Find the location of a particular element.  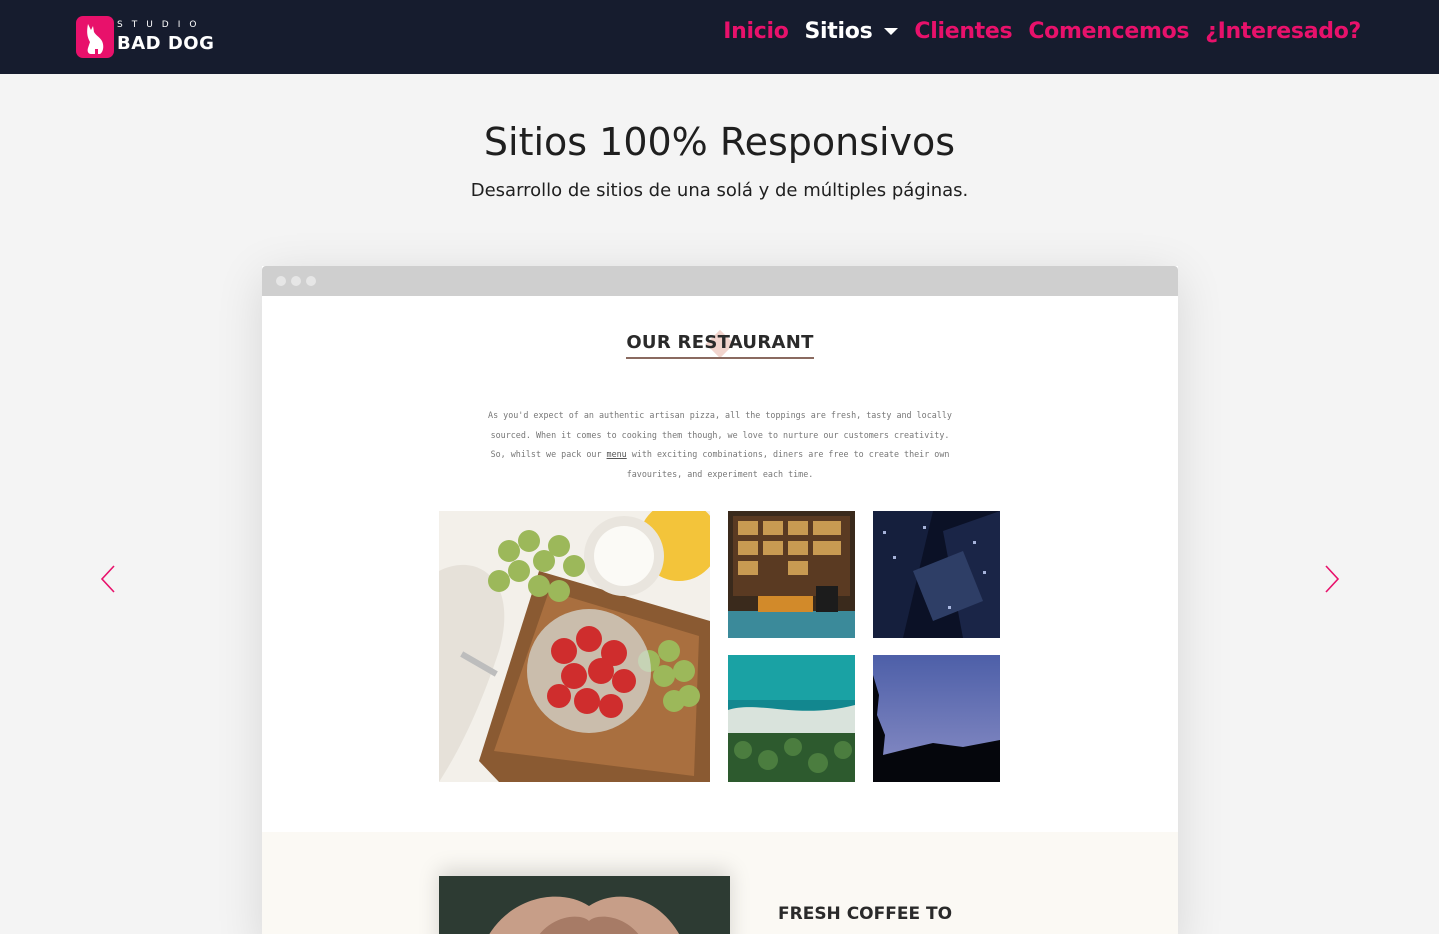

page-title: Sitios 100% Responsivos is located at coordinates (719, 142).